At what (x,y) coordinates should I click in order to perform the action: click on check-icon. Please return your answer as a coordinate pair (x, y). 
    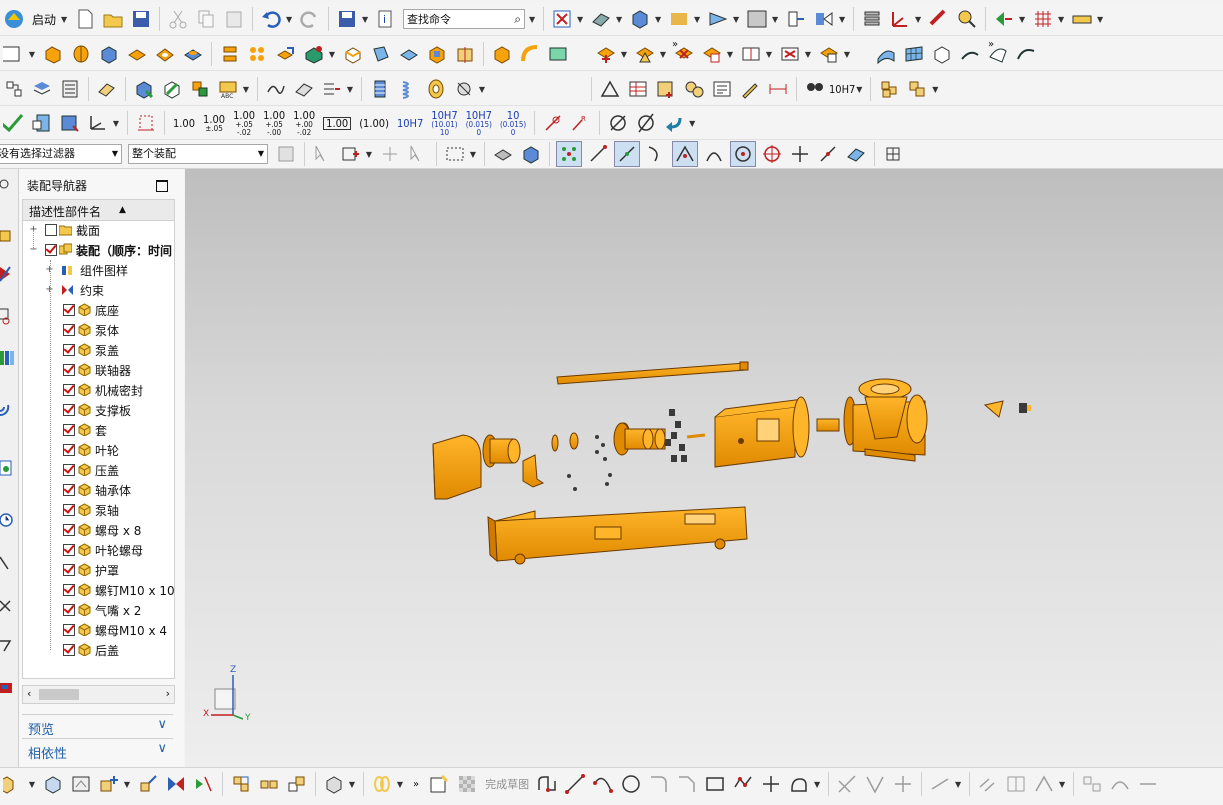
    Looking at the image, I should click on (14, 123).